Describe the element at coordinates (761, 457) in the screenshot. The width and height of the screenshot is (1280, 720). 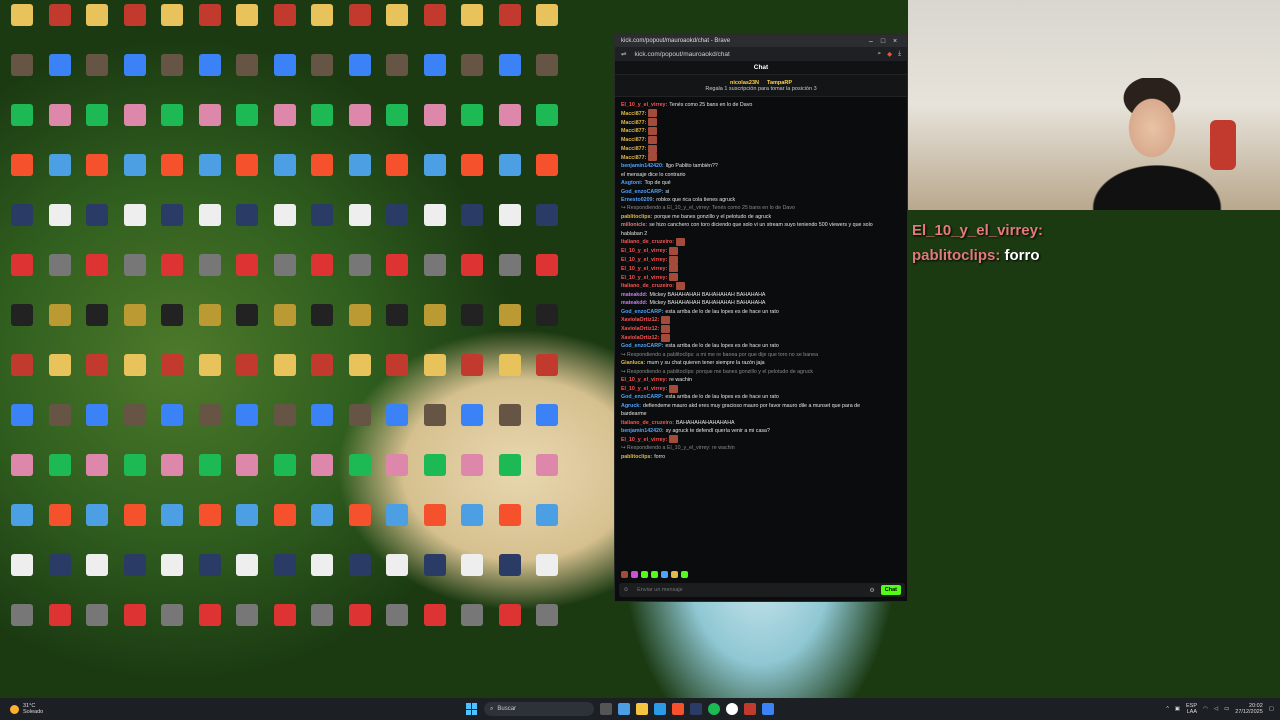
I see `chat-message: pablitoclips: forro` at that location.